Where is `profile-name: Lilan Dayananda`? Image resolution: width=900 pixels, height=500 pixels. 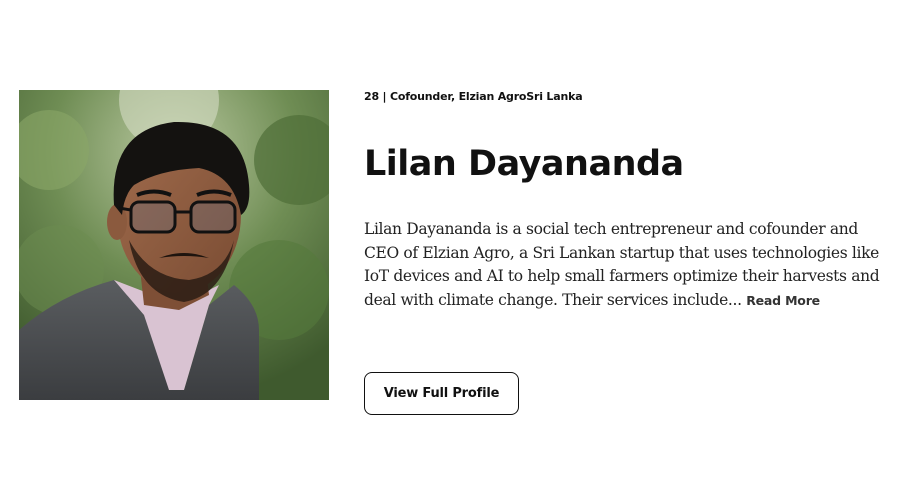
profile-name: Lilan Dayananda is located at coordinates (524, 164).